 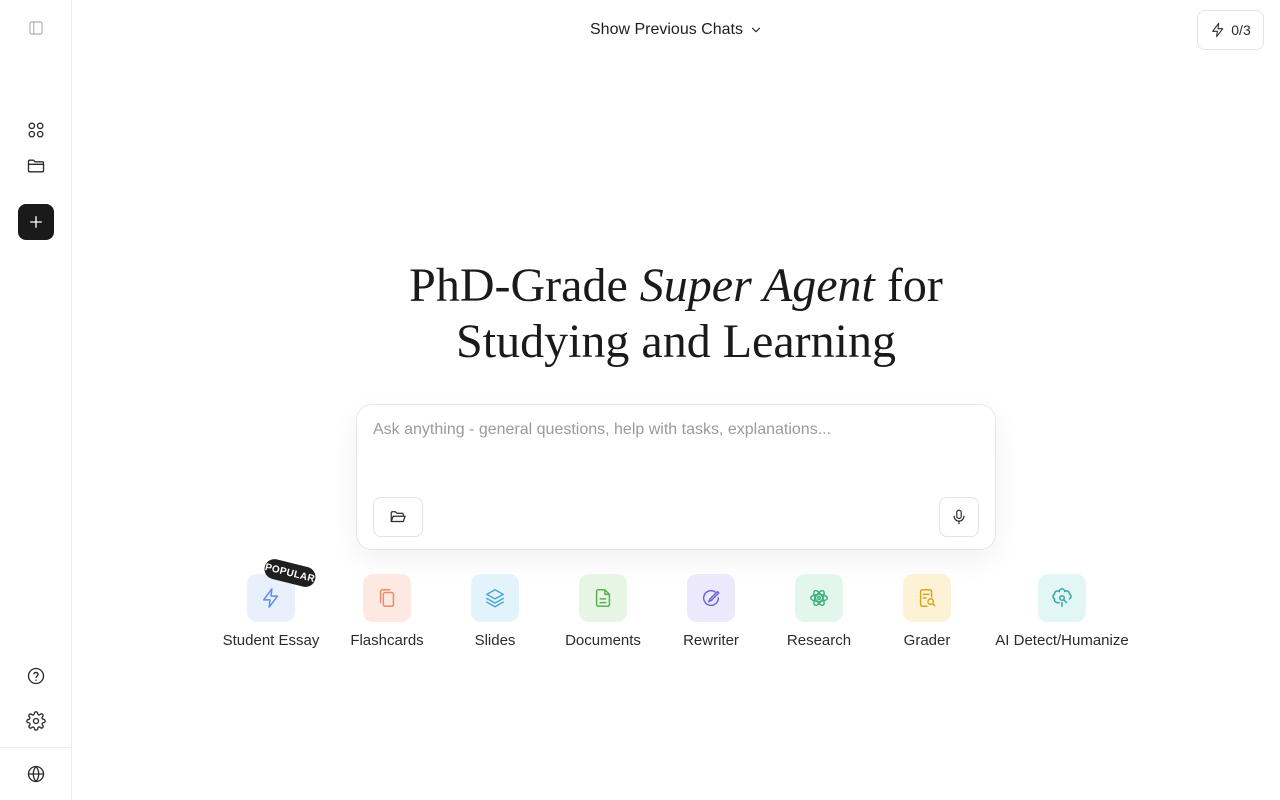 What do you see at coordinates (495, 640) in the screenshot?
I see `tool-label: Slides` at bounding box center [495, 640].